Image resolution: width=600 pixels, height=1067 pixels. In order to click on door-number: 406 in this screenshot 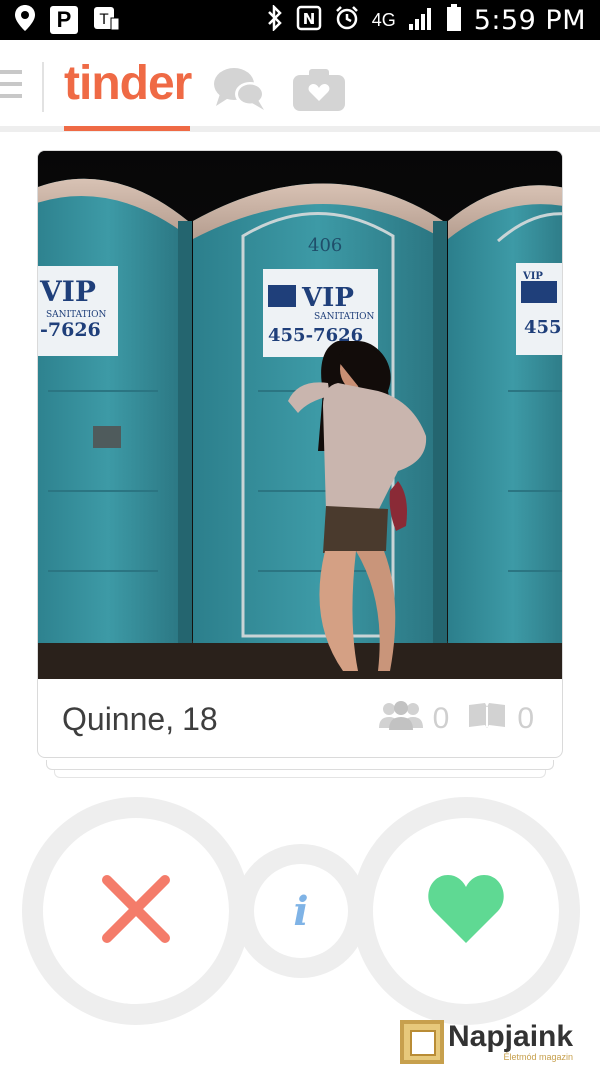, I will do `click(325, 245)`.